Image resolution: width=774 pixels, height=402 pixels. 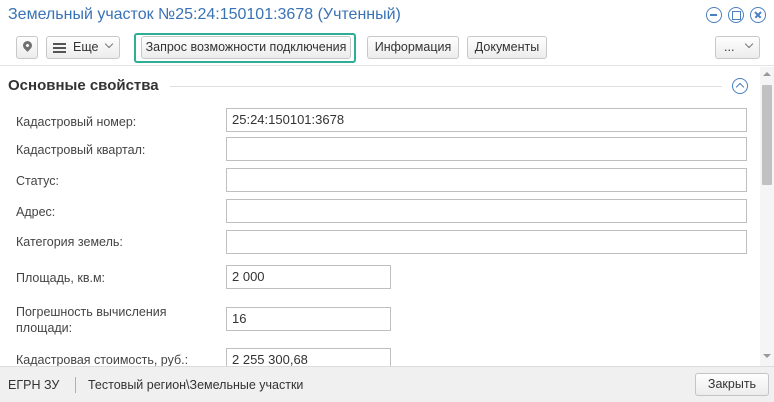 I want to click on map-pin-button, so click(x=27, y=47).